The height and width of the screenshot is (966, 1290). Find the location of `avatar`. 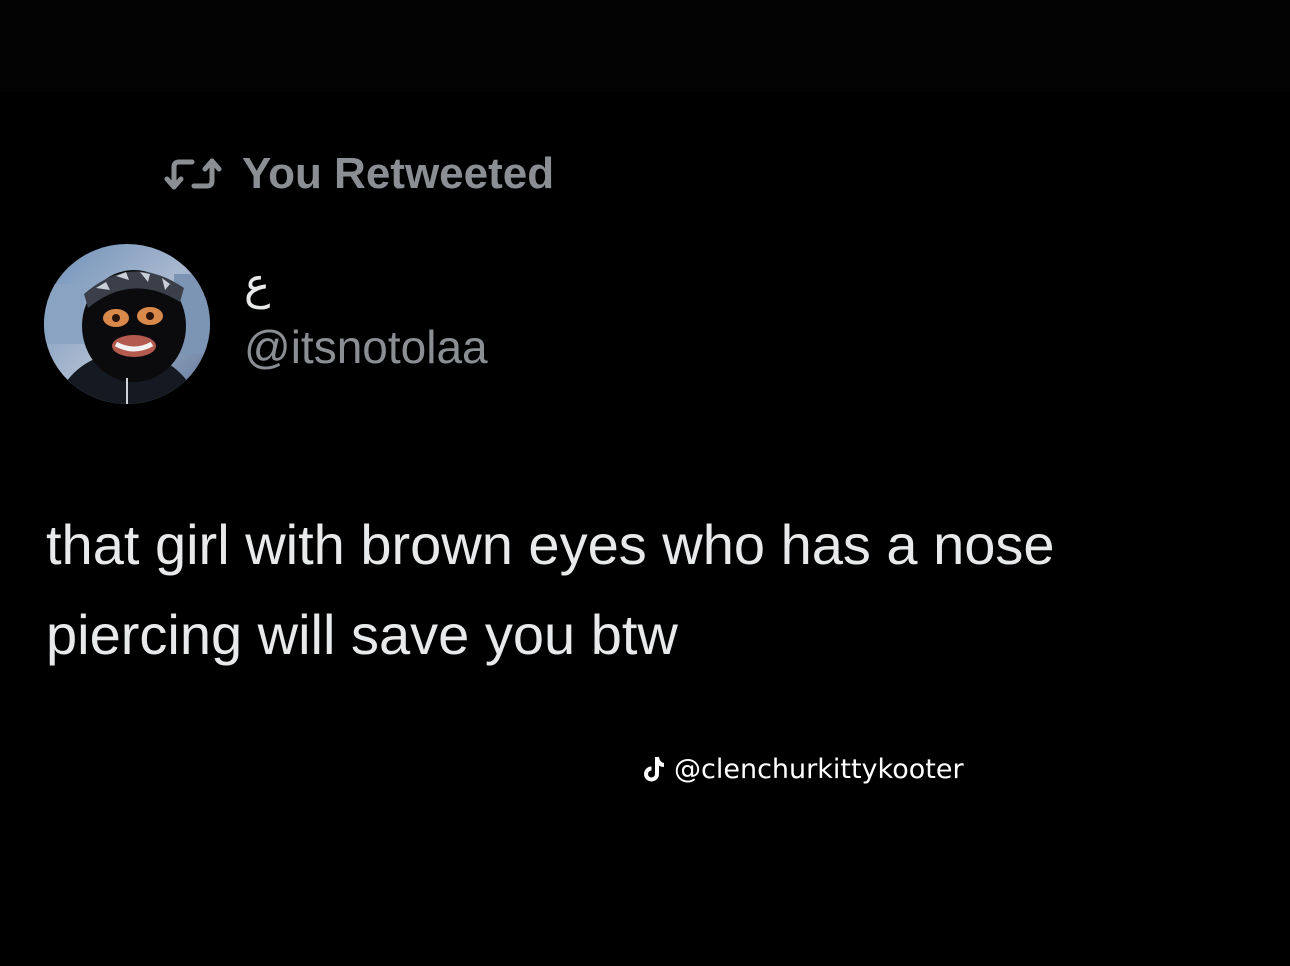

avatar is located at coordinates (127, 324).